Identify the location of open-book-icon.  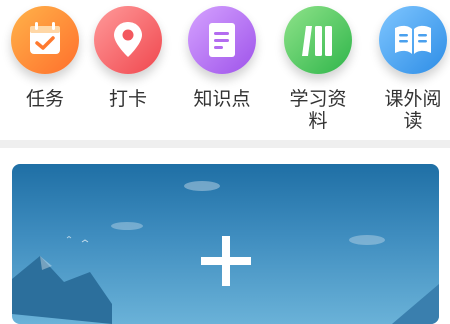
(413, 39).